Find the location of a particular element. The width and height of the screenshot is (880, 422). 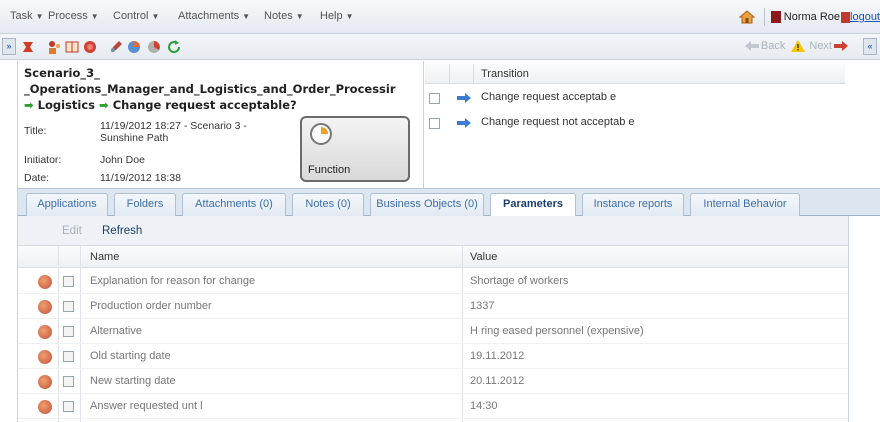

parameter-value: 1337 is located at coordinates (482, 306).